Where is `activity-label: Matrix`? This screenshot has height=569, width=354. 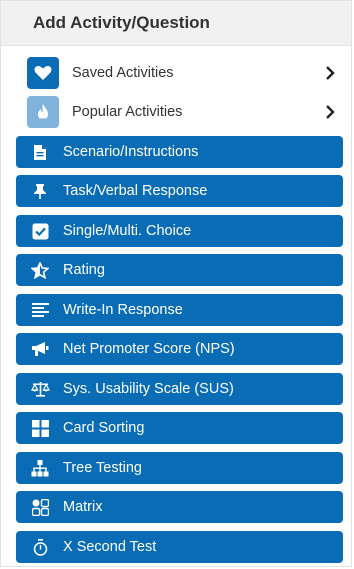 activity-label: Matrix is located at coordinates (83, 507).